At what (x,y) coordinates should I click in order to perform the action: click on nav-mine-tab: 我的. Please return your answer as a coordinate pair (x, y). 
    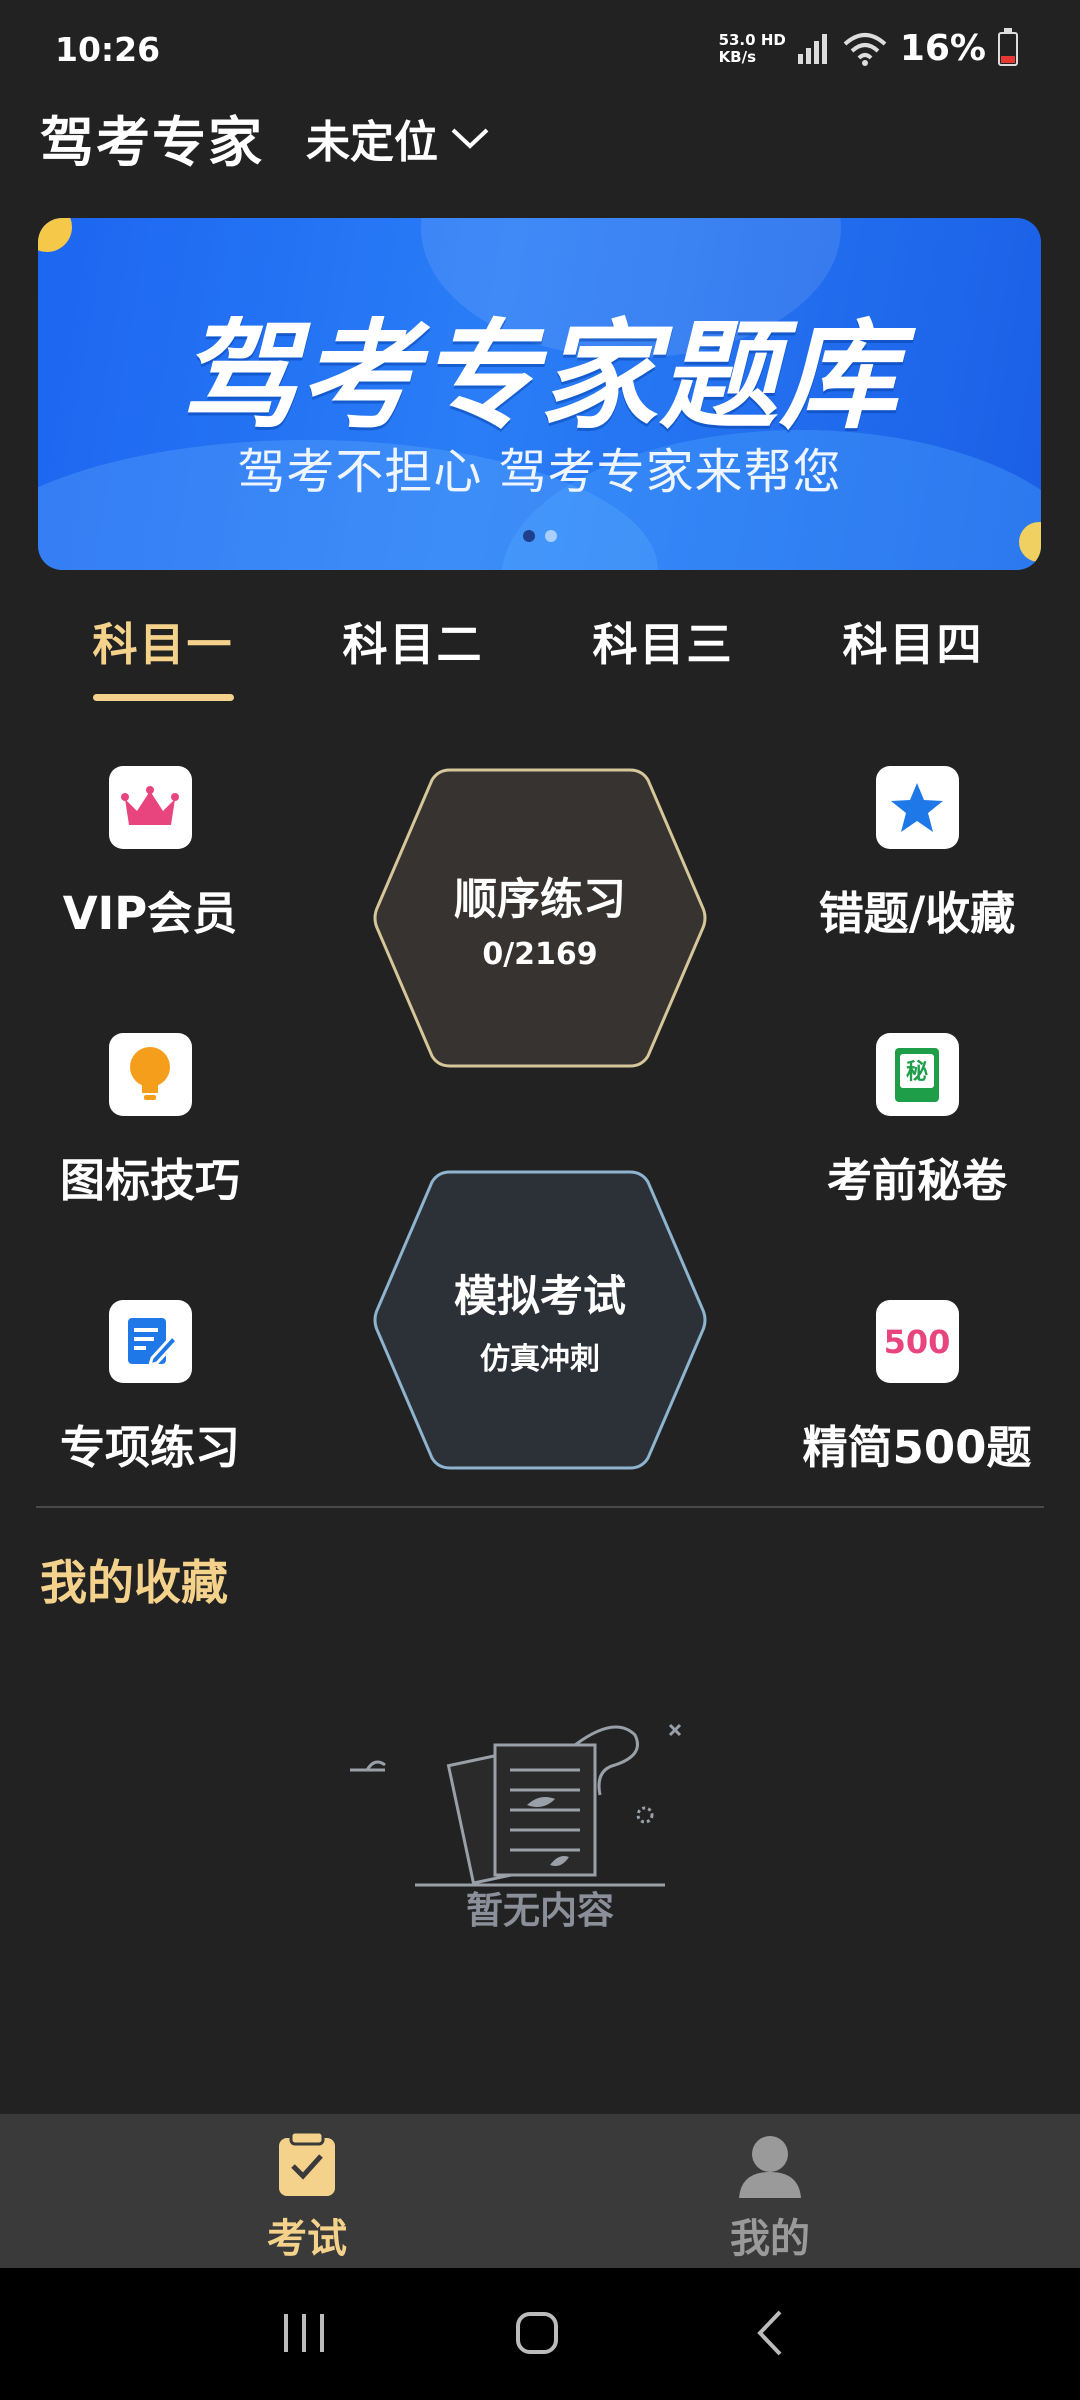
    Looking at the image, I should click on (770, 2198).